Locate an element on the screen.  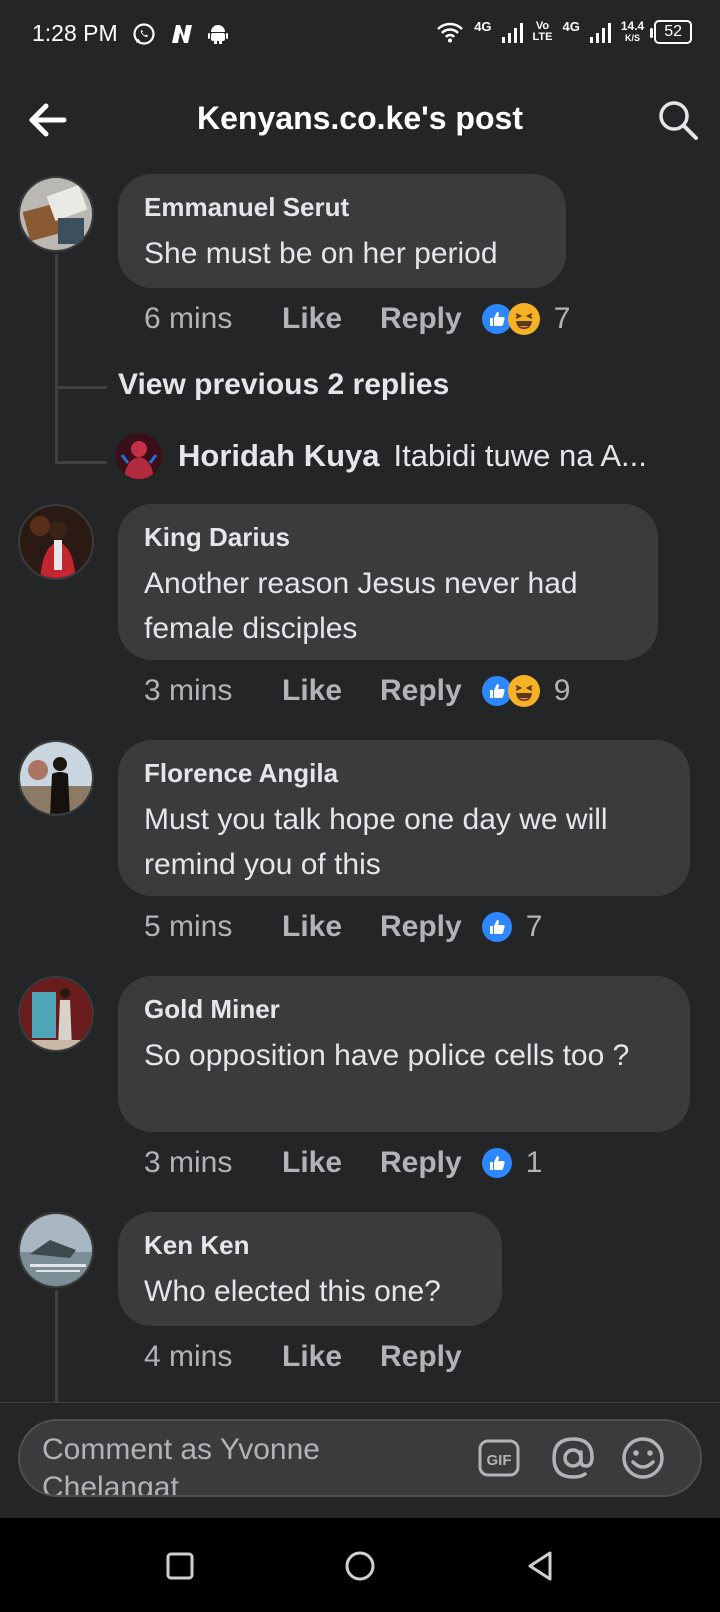
comment-input: Comment as Yvonne Chelangat GIF is located at coordinates (360, 1458).